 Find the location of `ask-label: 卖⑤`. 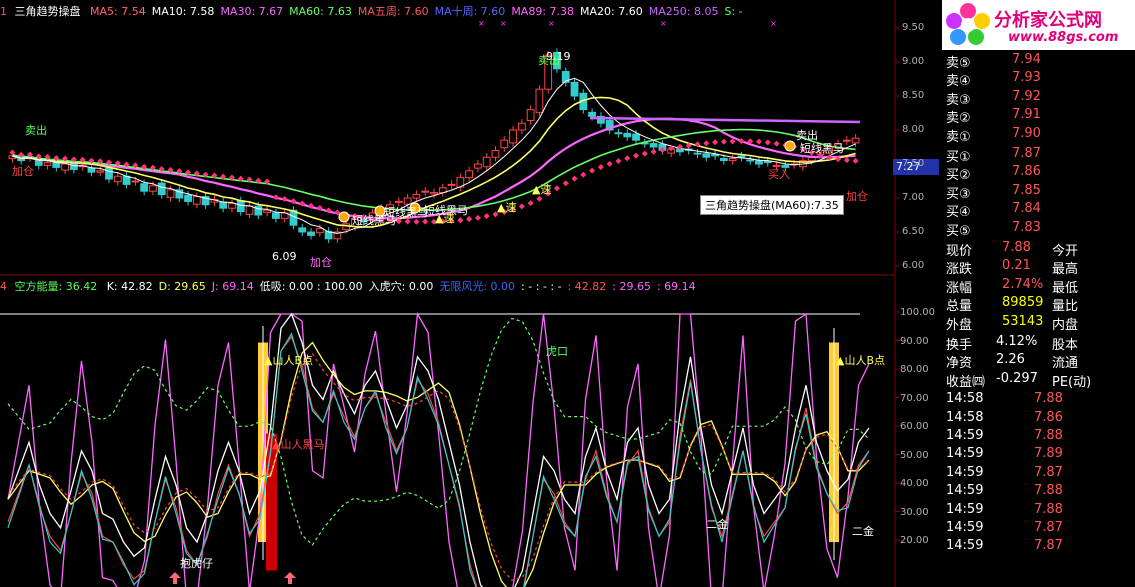

ask-label: 卖⑤ is located at coordinates (958, 63).